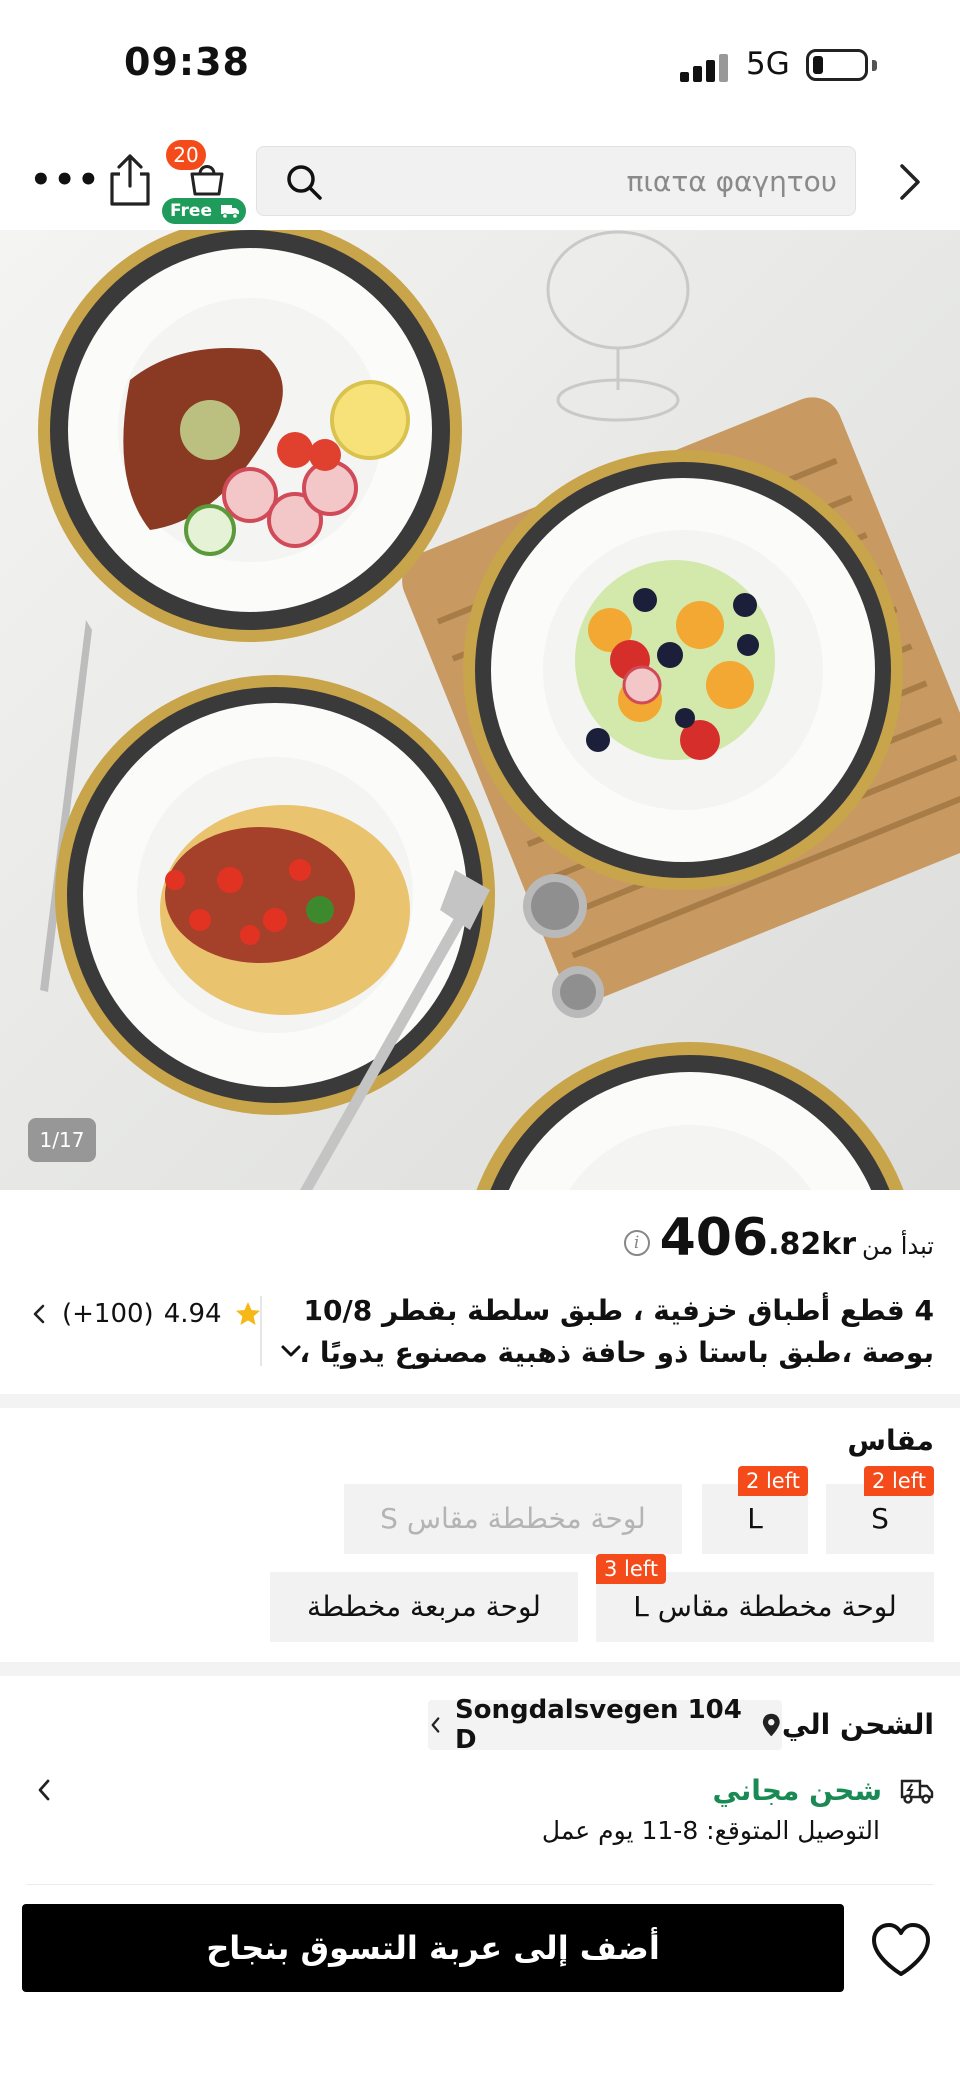  What do you see at coordinates (192, 1314) in the screenshot?
I see `rating-value: 4.94` at bounding box center [192, 1314].